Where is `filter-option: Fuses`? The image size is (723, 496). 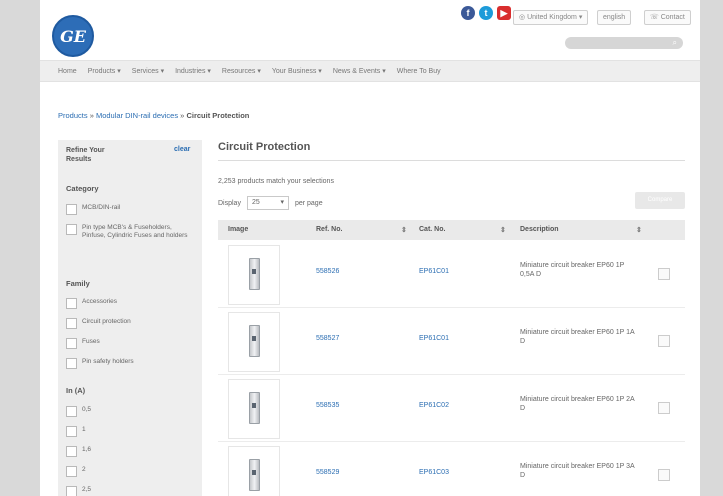 filter-option: Fuses is located at coordinates (83, 343).